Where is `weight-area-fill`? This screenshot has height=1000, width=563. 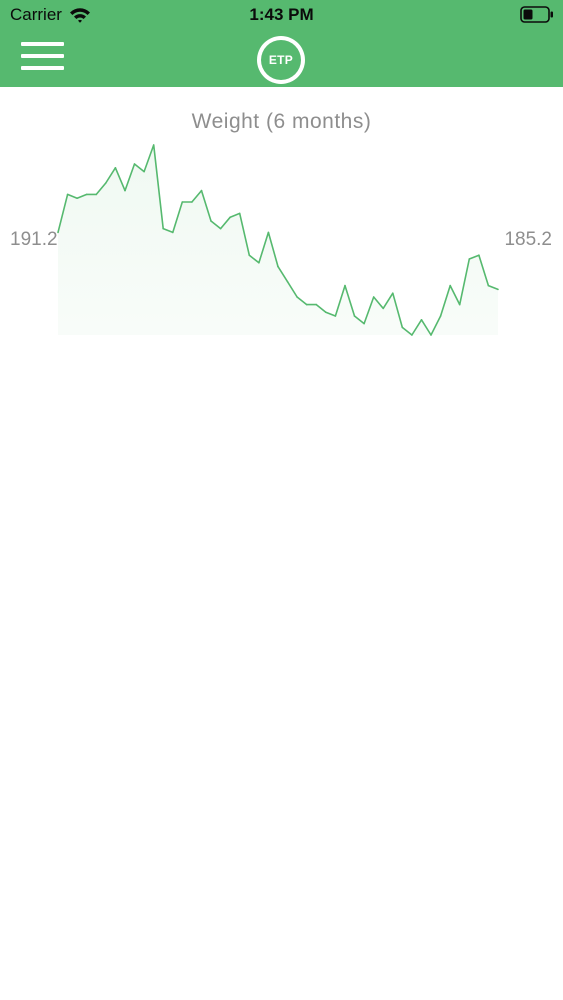 weight-area-fill is located at coordinates (278, 240).